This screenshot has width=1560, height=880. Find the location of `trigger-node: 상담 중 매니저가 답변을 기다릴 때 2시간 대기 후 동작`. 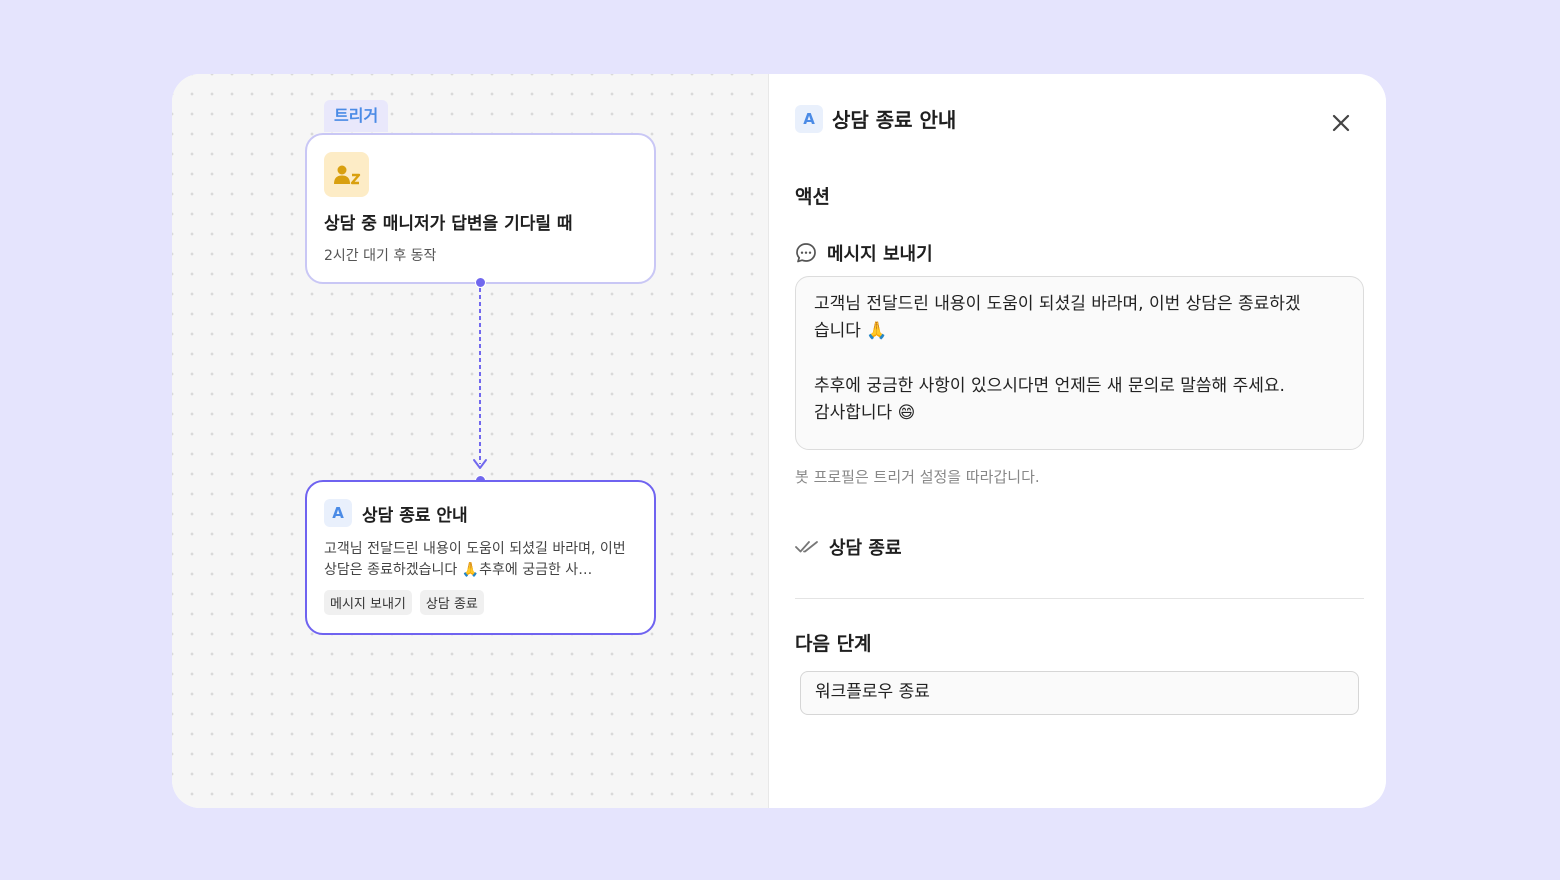

trigger-node: 상담 중 매니저가 답변을 기다릴 때 2시간 대기 후 동작 is located at coordinates (480, 208).